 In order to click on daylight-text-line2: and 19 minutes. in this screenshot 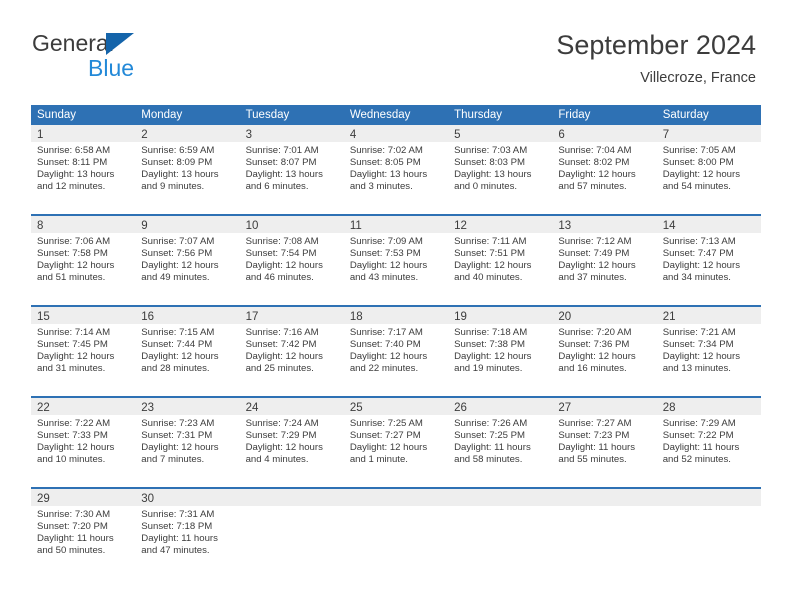, I will do `click(488, 369)`.